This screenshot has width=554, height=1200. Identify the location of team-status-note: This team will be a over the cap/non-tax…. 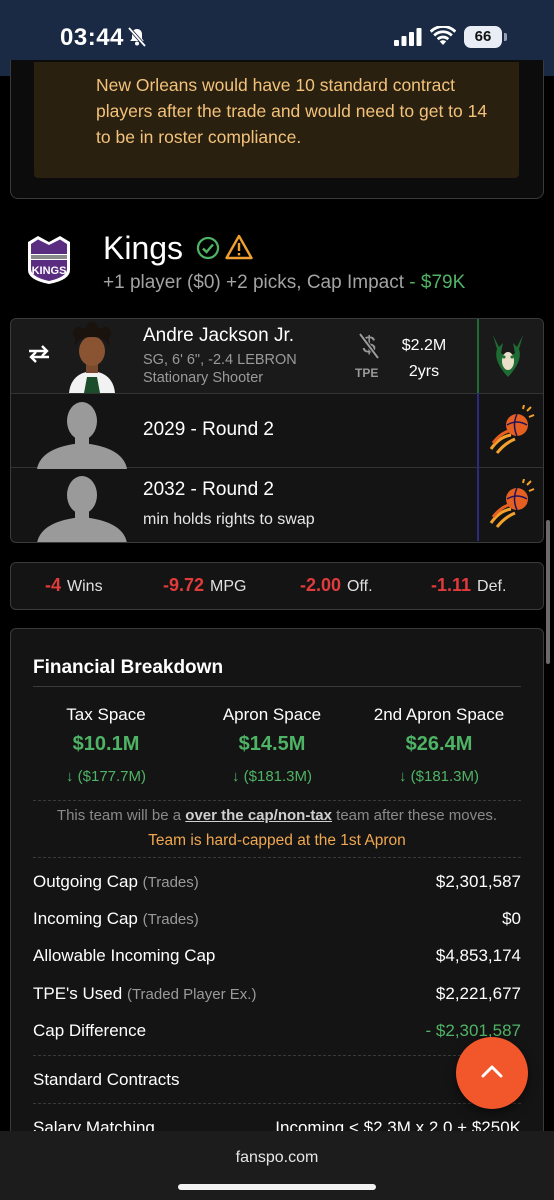
(277, 815).